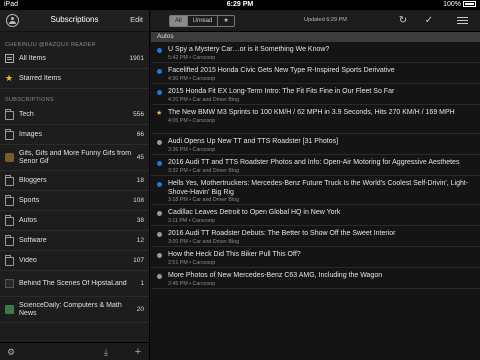  I want to click on section-header: Autos, so click(315, 37).